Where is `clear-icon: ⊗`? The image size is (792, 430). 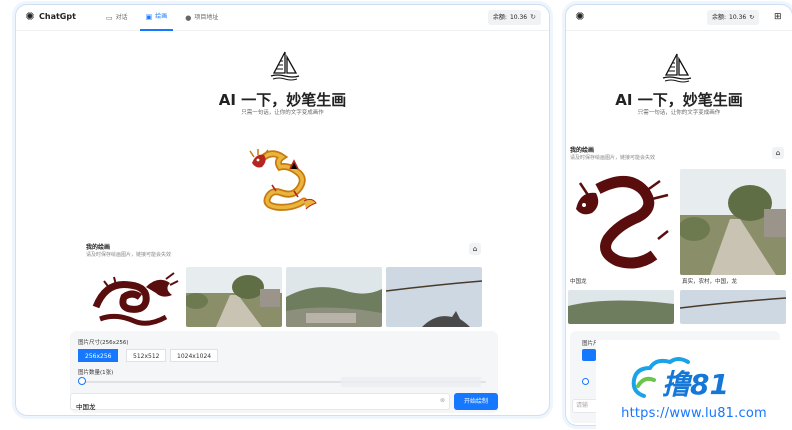 clear-icon: ⊗ is located at coordinates (442, 400).